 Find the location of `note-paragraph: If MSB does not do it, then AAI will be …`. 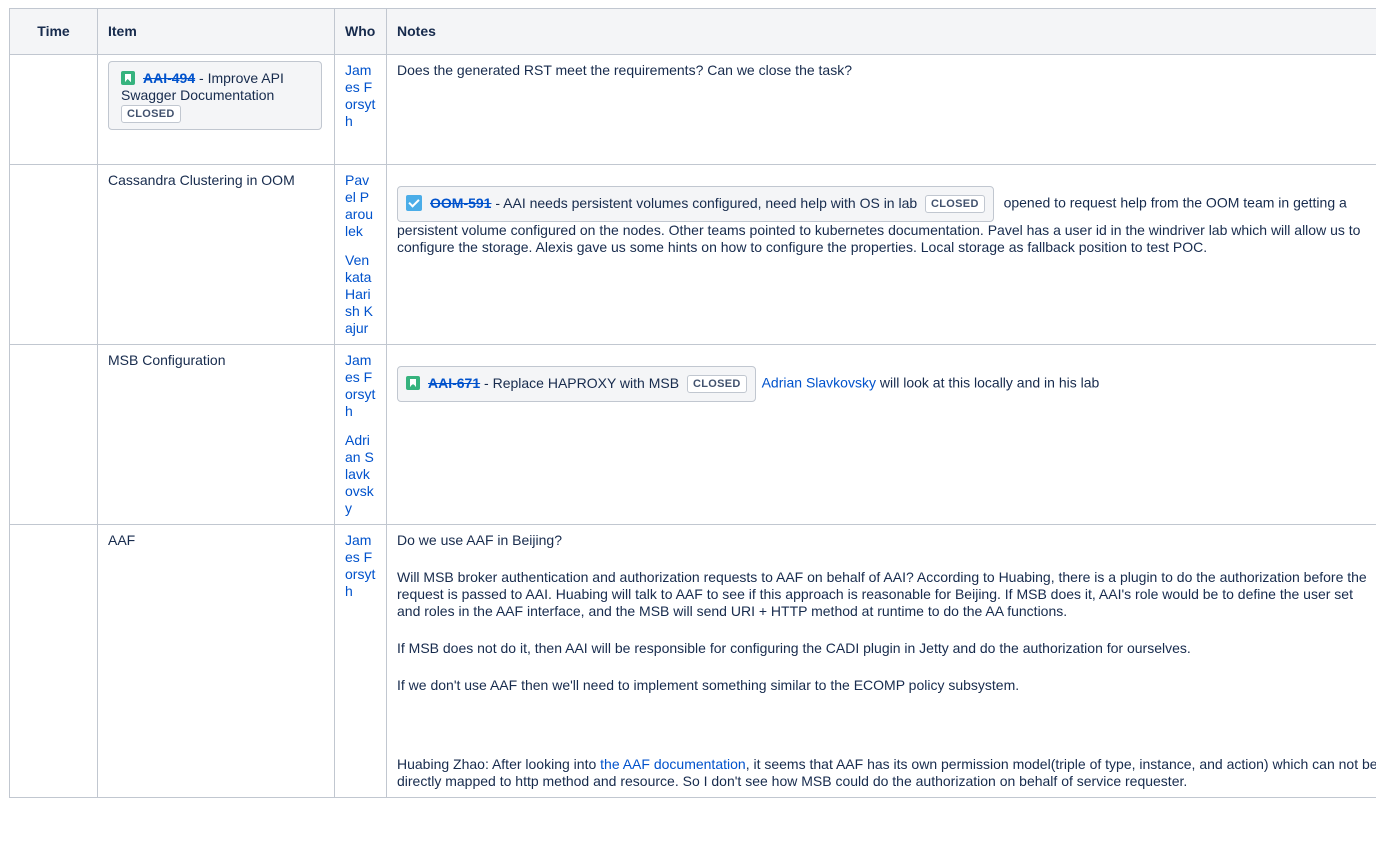

note-paragraph: If MSB does not do it, then AAI will be … is located at coordinates (794, 648).